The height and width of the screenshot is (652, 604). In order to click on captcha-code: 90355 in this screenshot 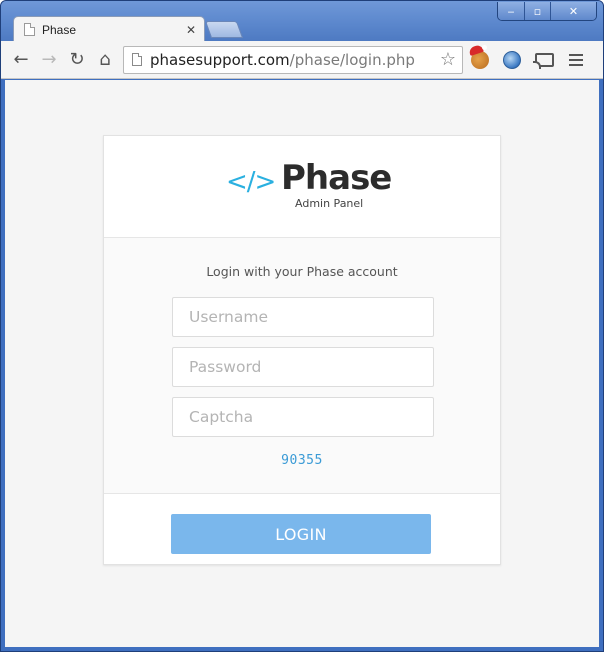, I will do `click(302, 460)`.